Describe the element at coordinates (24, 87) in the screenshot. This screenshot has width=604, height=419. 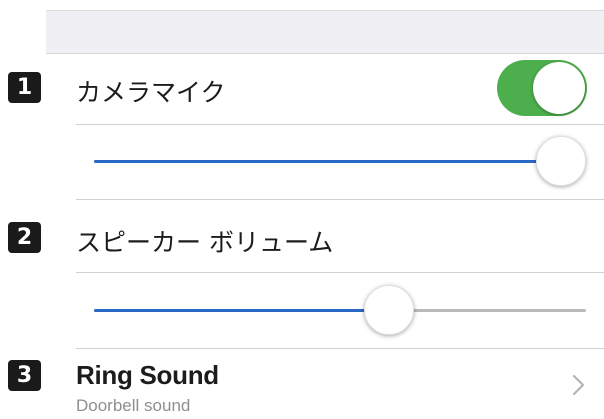
I see `step-badge-1: 1` at that location.